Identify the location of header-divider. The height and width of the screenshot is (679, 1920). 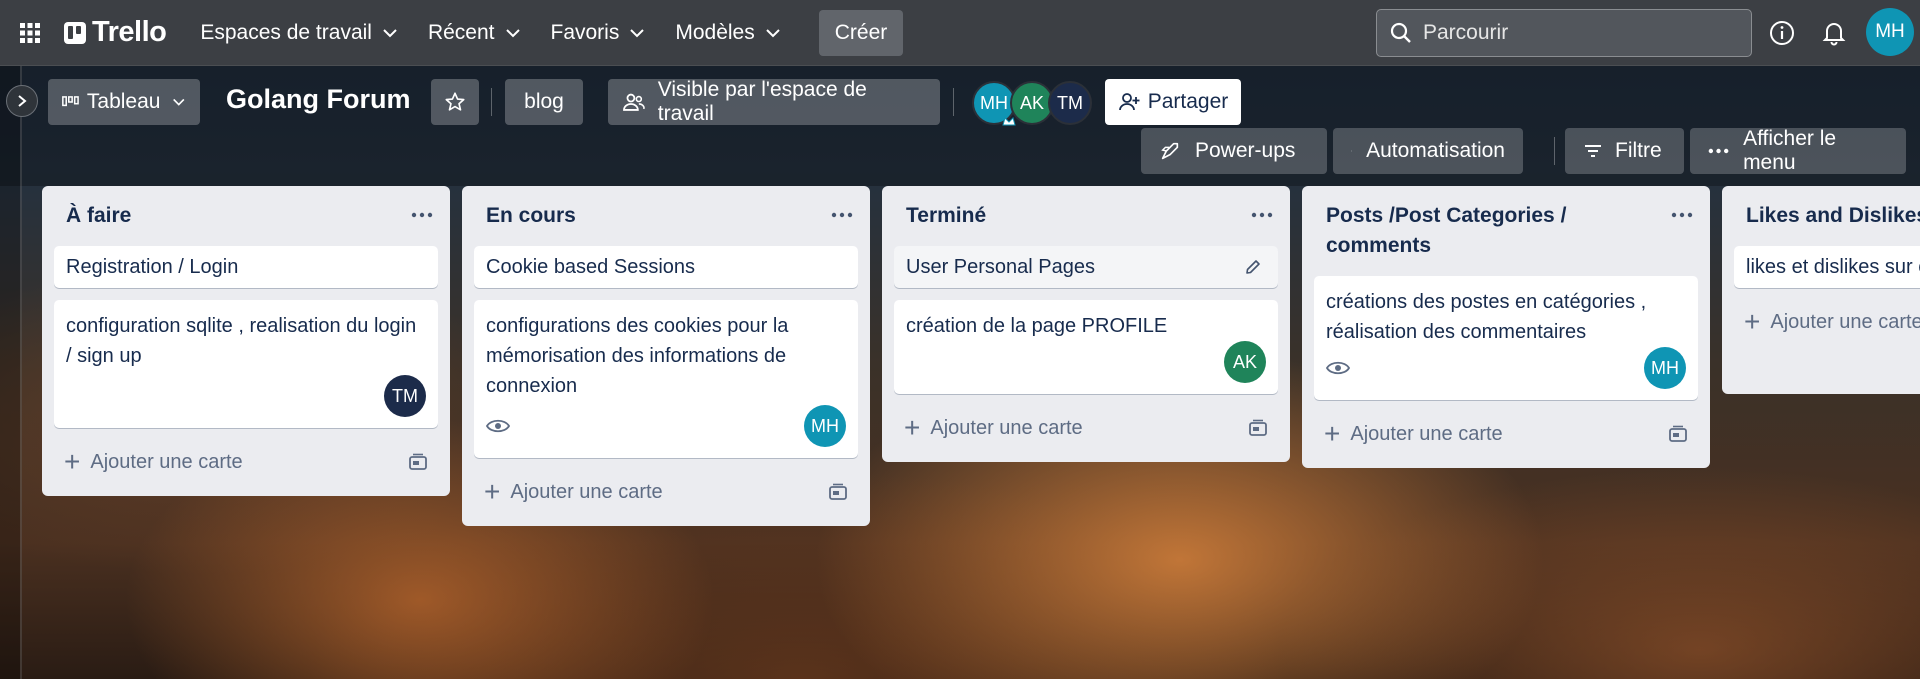
(953, 102).